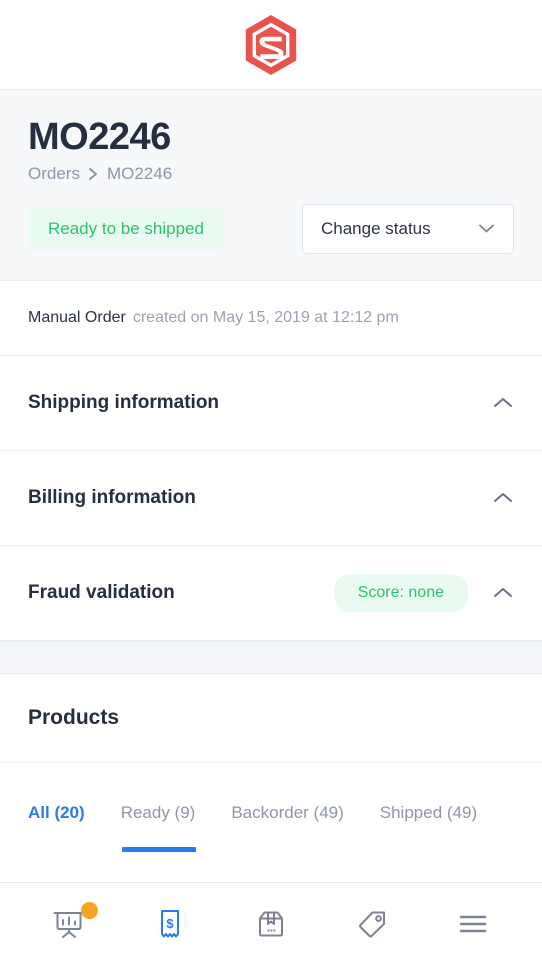 The image size is (542, 964). I want to click on price-tag-icon, so click(372, 924).